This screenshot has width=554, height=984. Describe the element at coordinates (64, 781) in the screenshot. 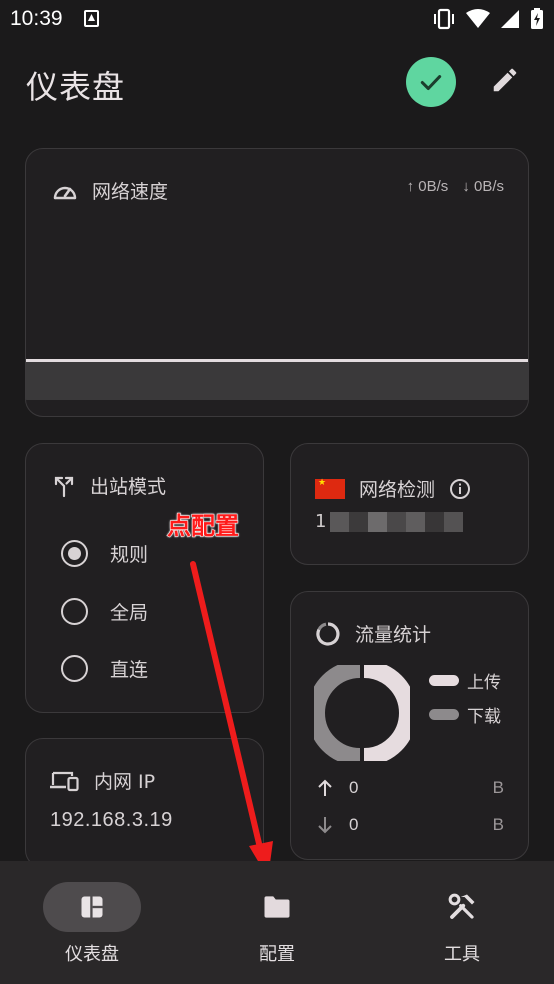

I see `devices-icon` at that location.